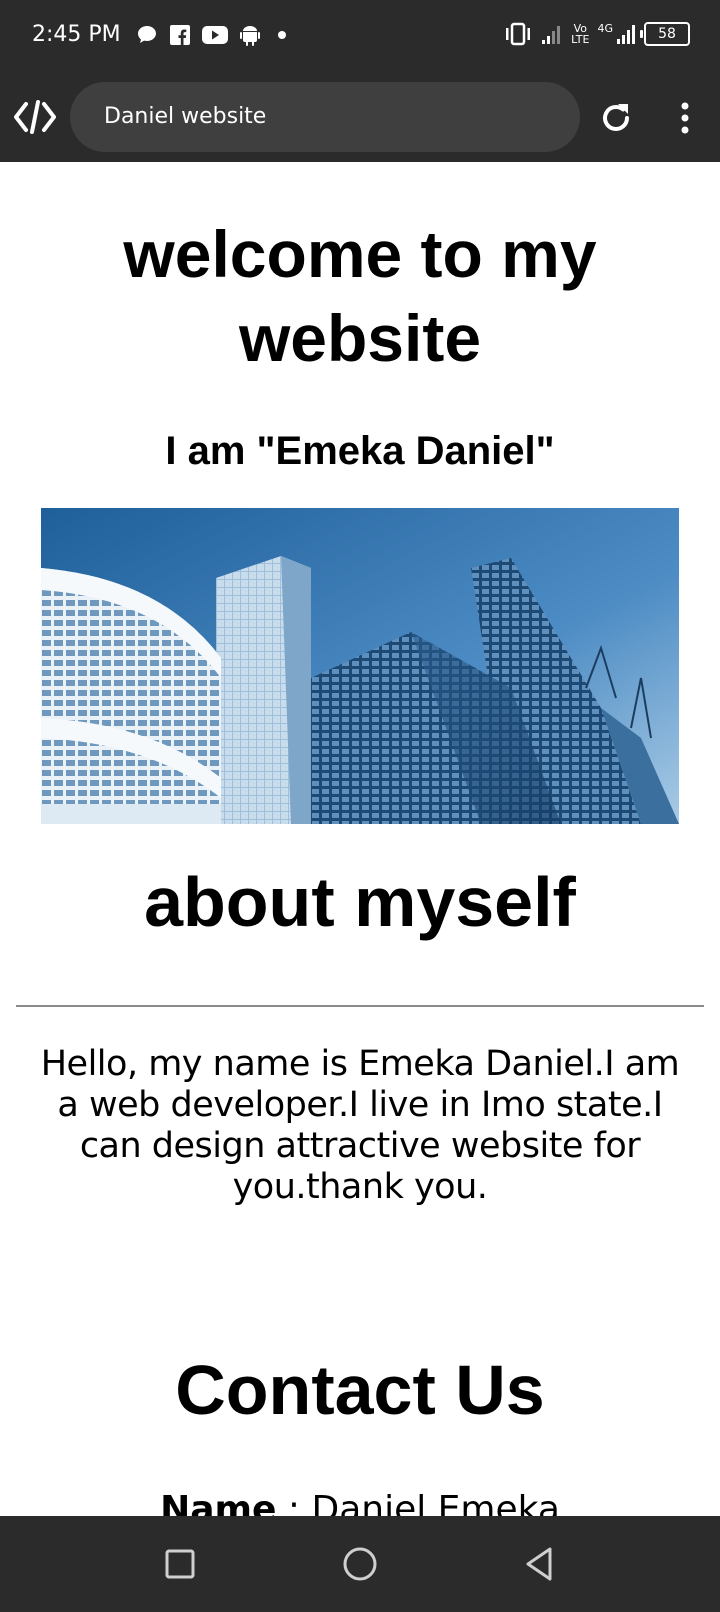 The height and width of the screenshot is (1612, 720). What do you see at coordinates (360, 36) in the screenshot?
I see `status-bar: 2:45 PM Vo LTE 4G 58` at bounding box center [360, 36].